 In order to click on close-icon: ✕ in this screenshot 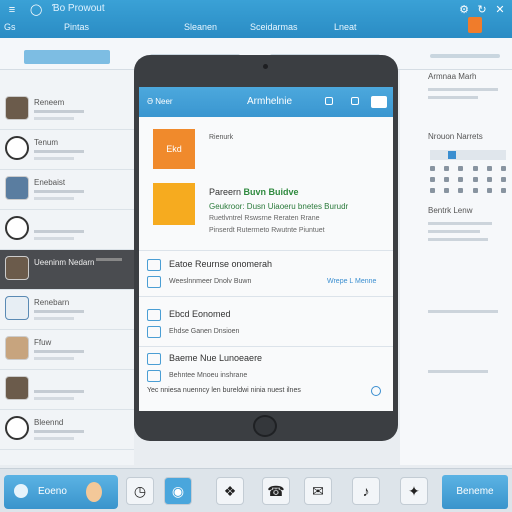, I will do `click(500, 10)`.